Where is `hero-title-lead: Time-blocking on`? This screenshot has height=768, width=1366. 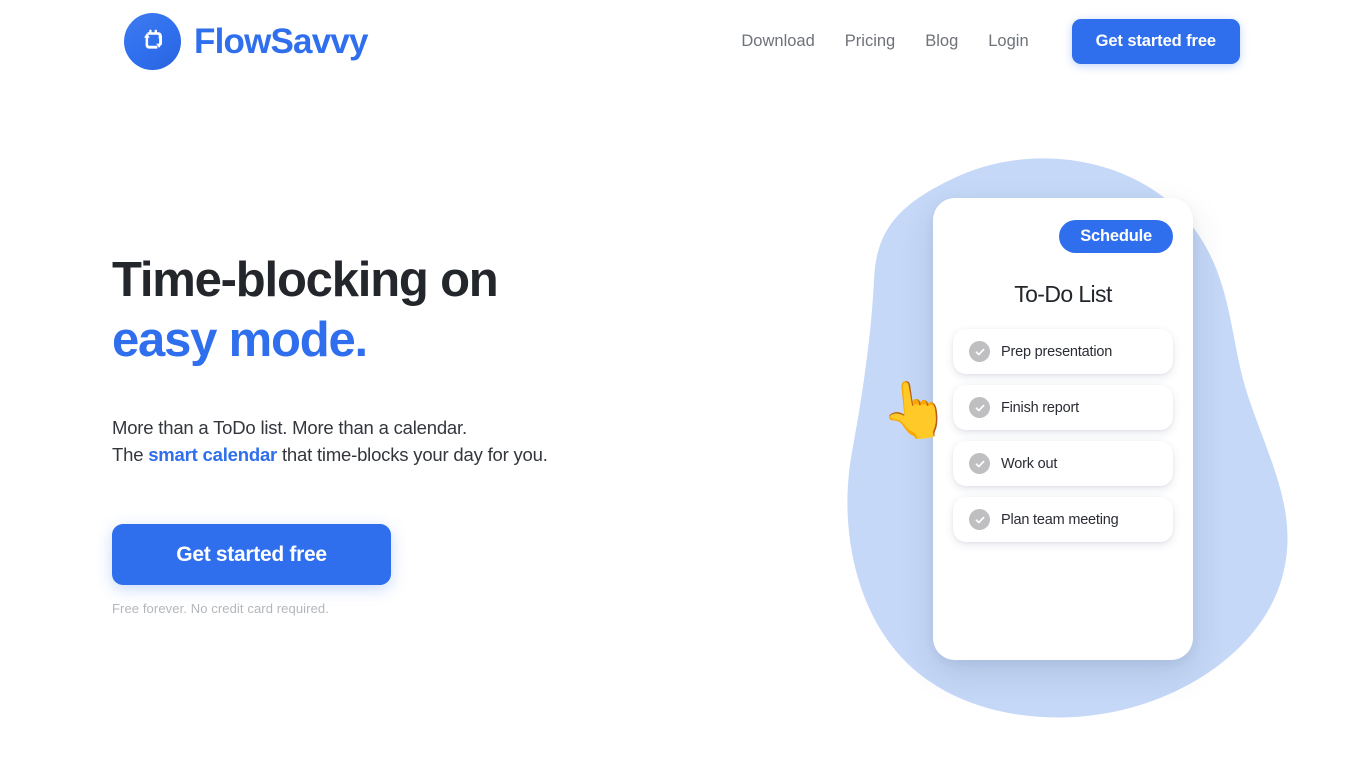
hero-title-lead: Time-blocking on is located at coordinates (305, 280).